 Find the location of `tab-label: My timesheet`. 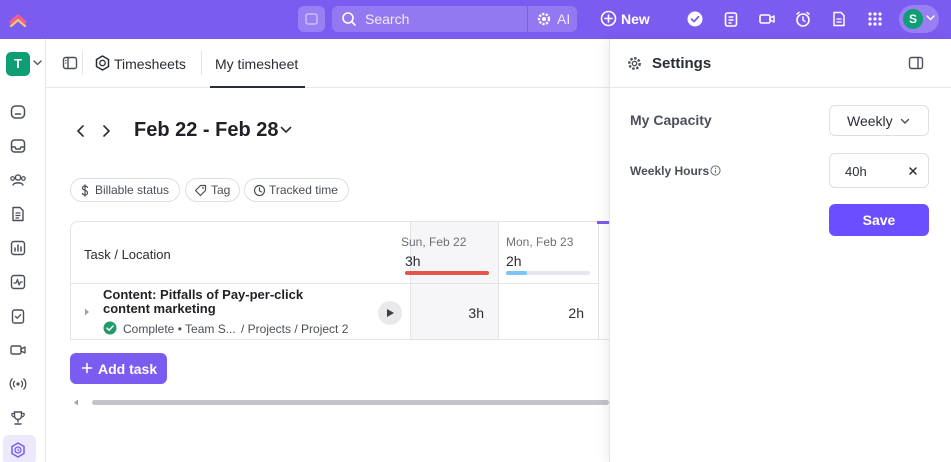

tab-label: My timesheet is located at coordinates (257, 64).